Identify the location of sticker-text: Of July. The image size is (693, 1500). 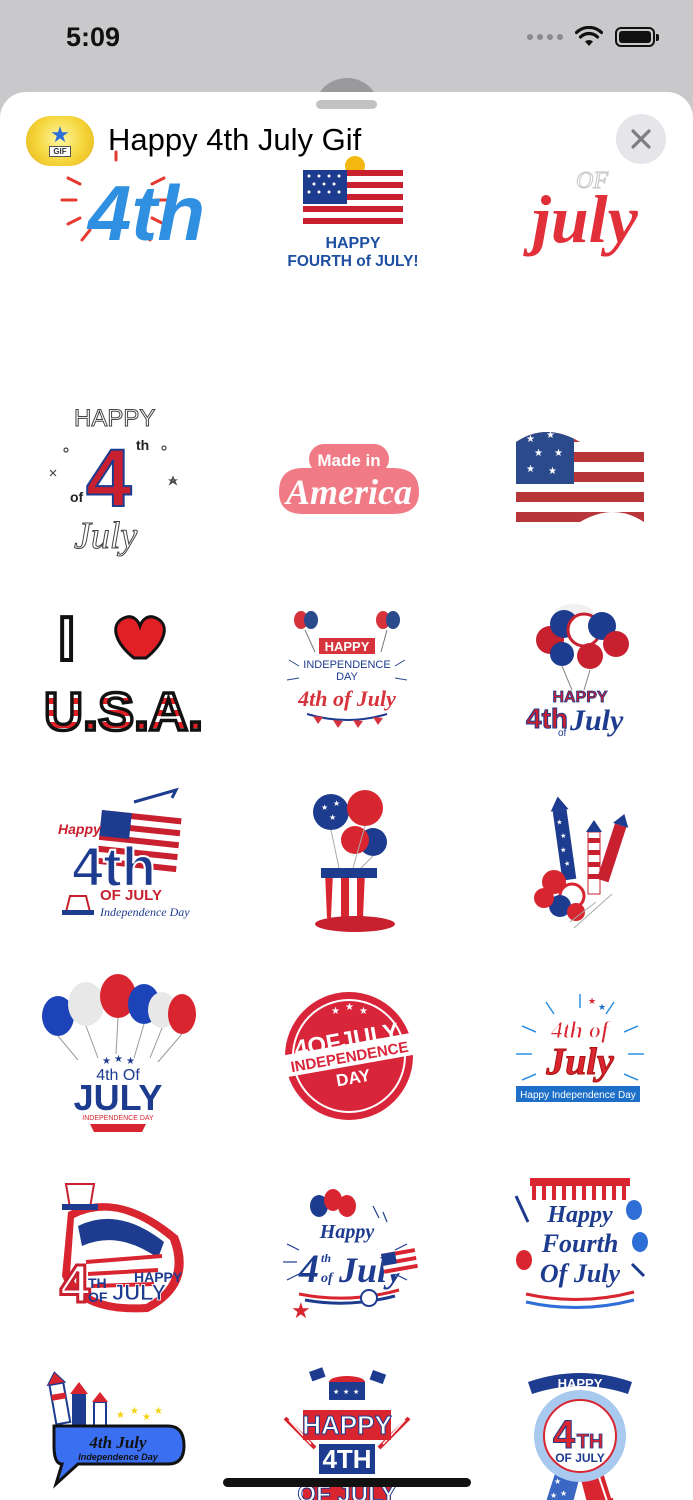
(579, 1273).